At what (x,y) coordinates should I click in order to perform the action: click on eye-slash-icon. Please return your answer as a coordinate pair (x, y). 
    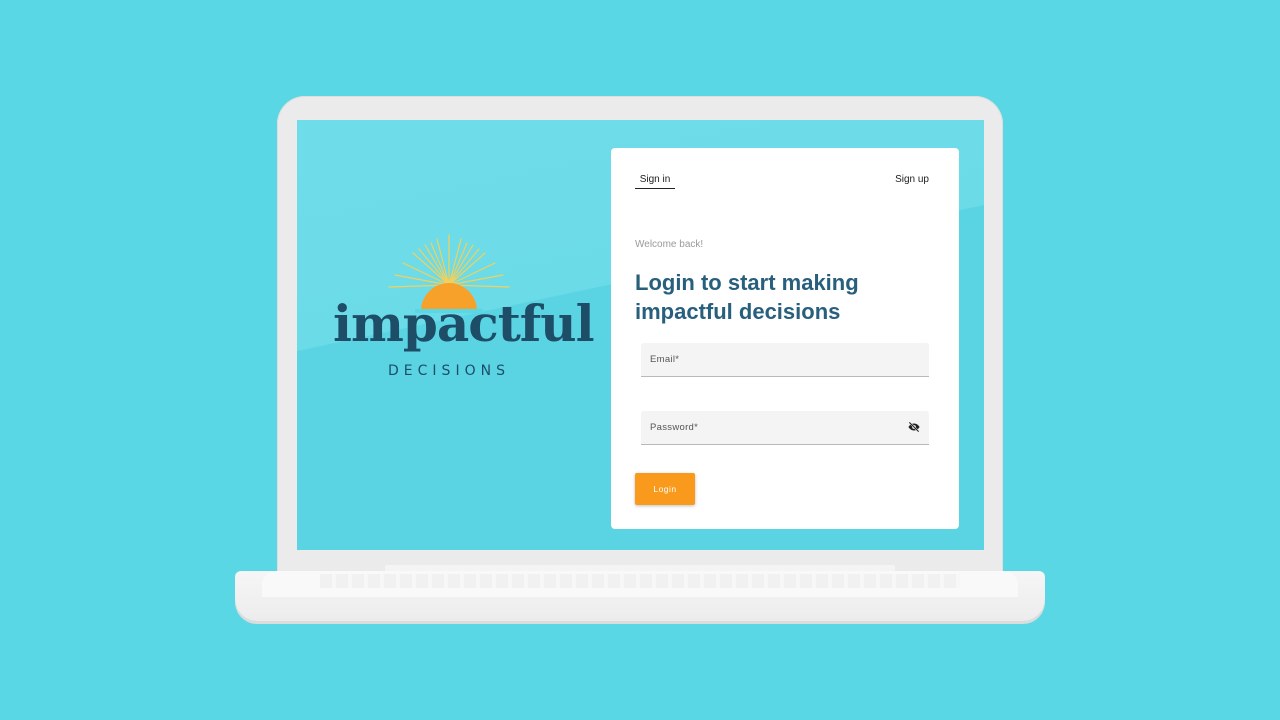
    Looking at the image, I should click on (914, 427).